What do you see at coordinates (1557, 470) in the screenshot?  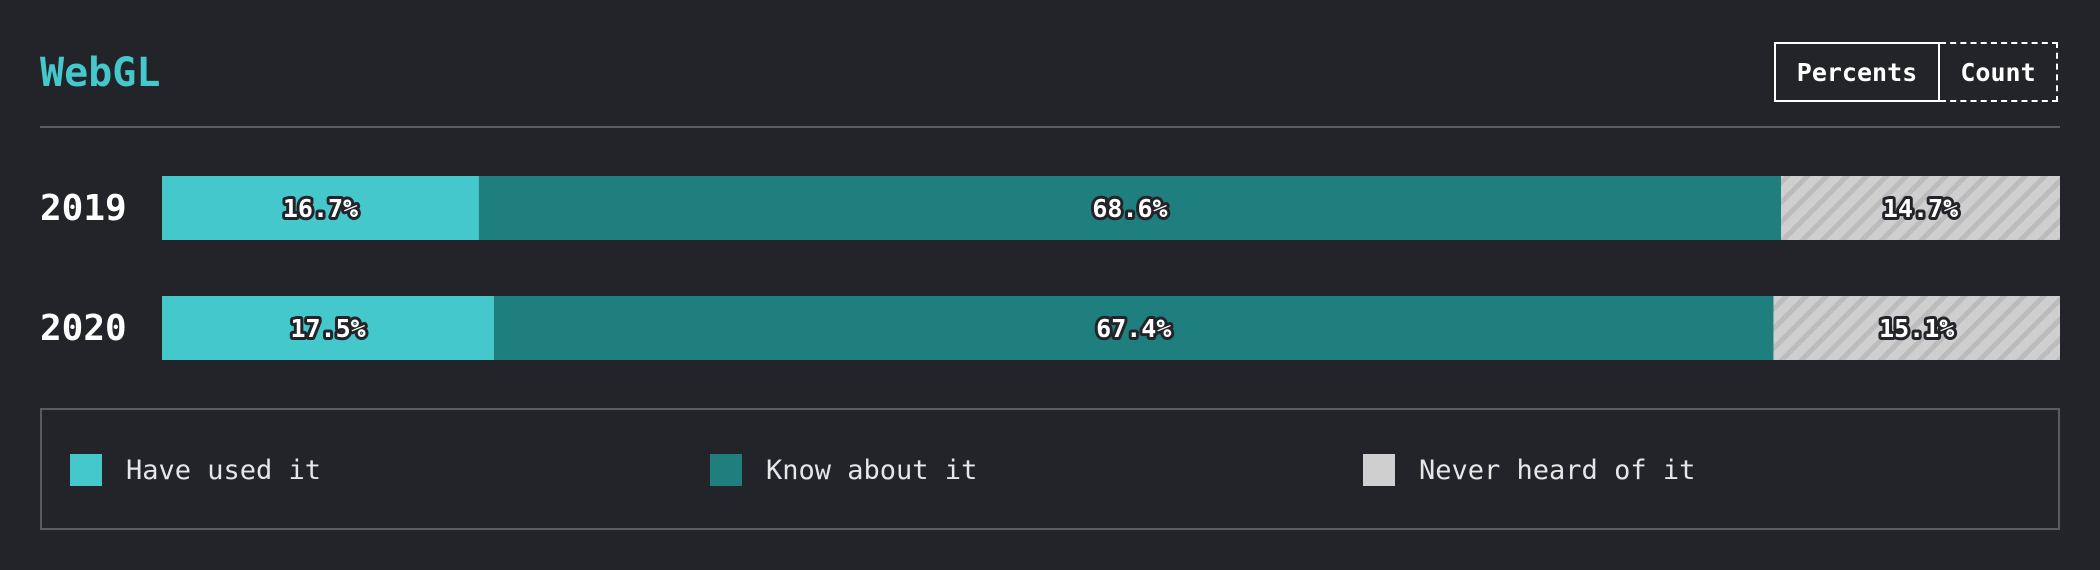 I see `legend-label-never-heard: Never heard of it` at bounding box center [1557, 470].